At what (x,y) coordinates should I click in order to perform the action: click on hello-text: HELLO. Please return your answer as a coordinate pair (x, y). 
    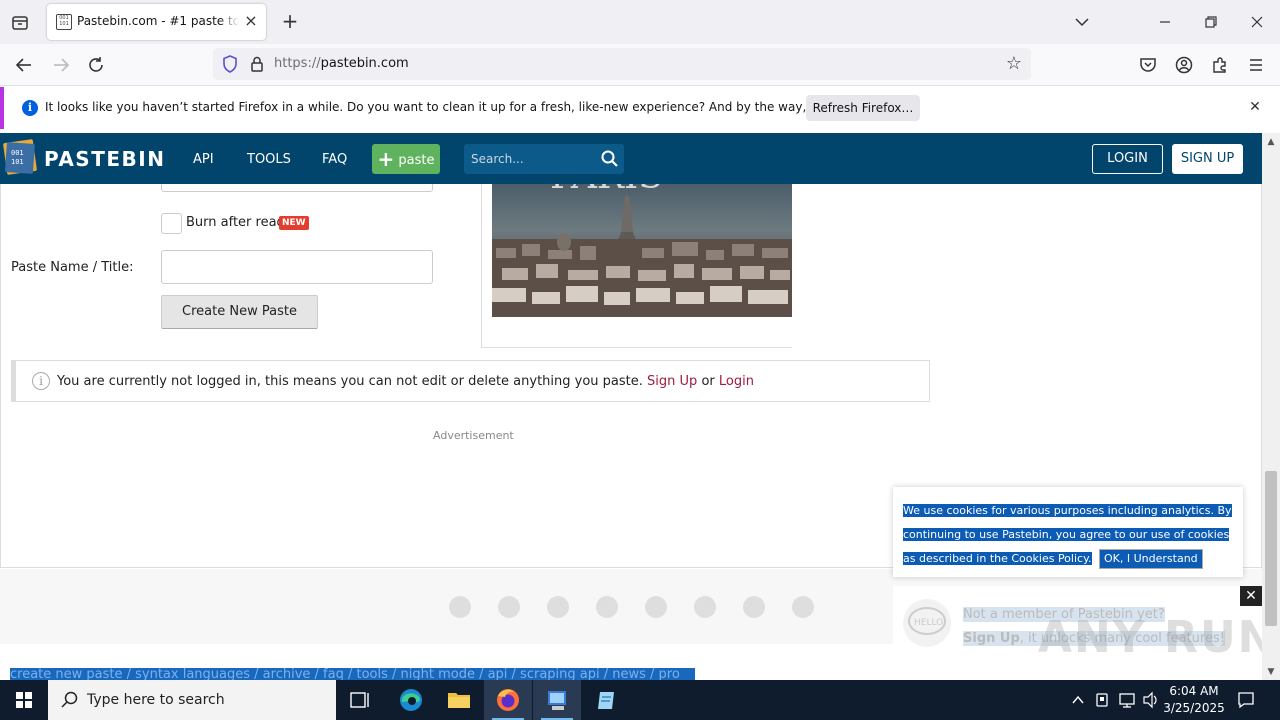
    Looking at the image, I should click on (928, 623).